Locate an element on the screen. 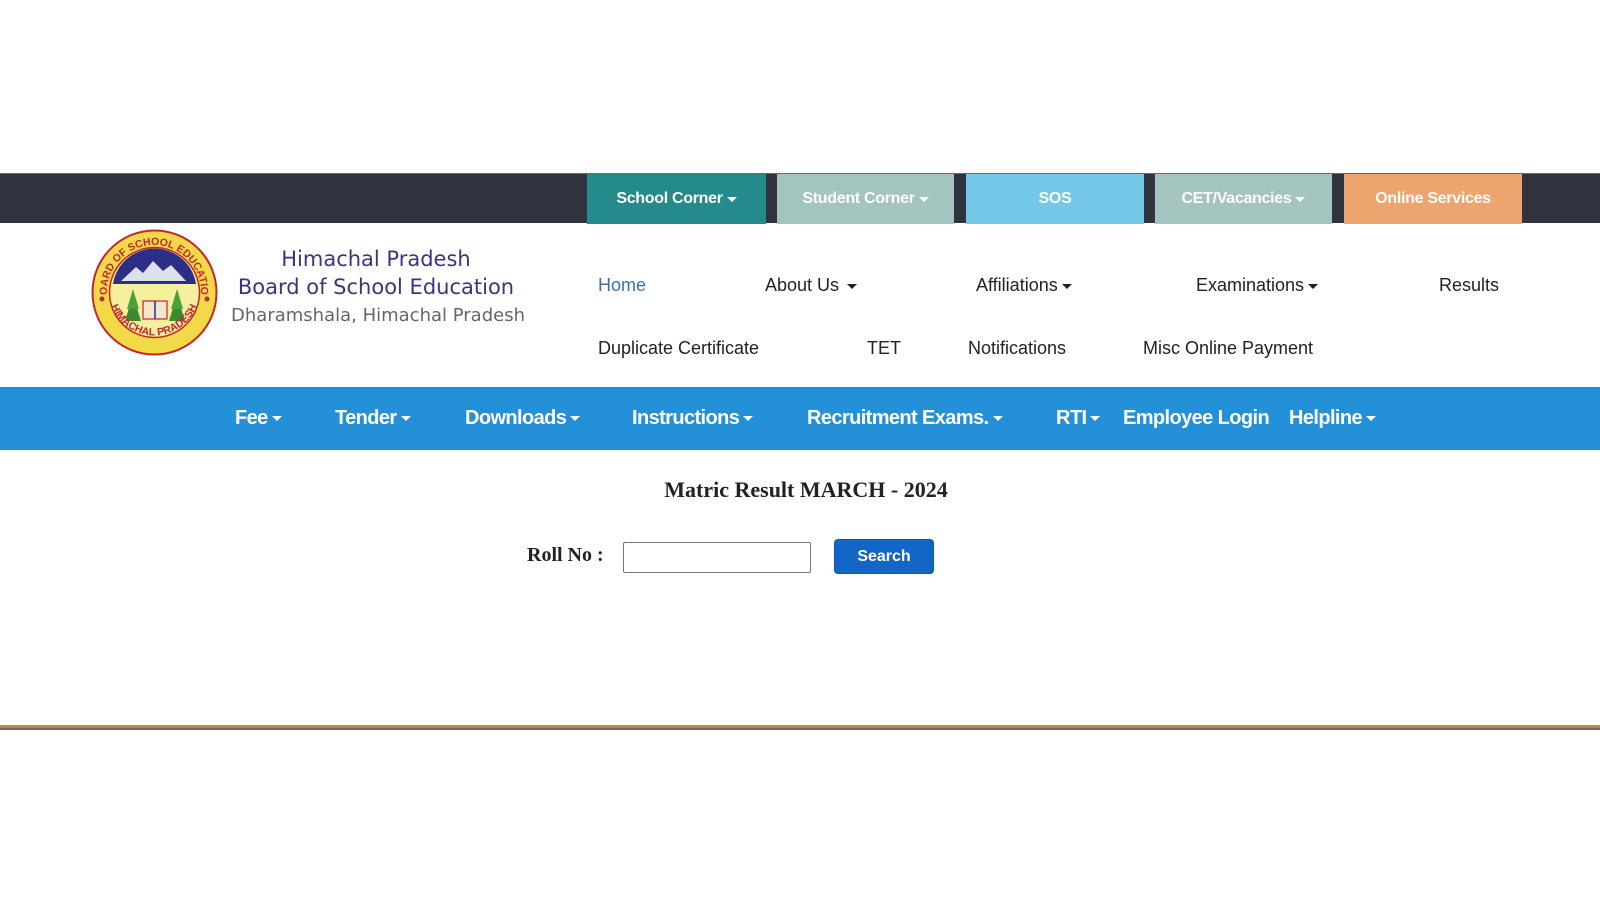  roll-no-input is located at coordinates (717, 557).